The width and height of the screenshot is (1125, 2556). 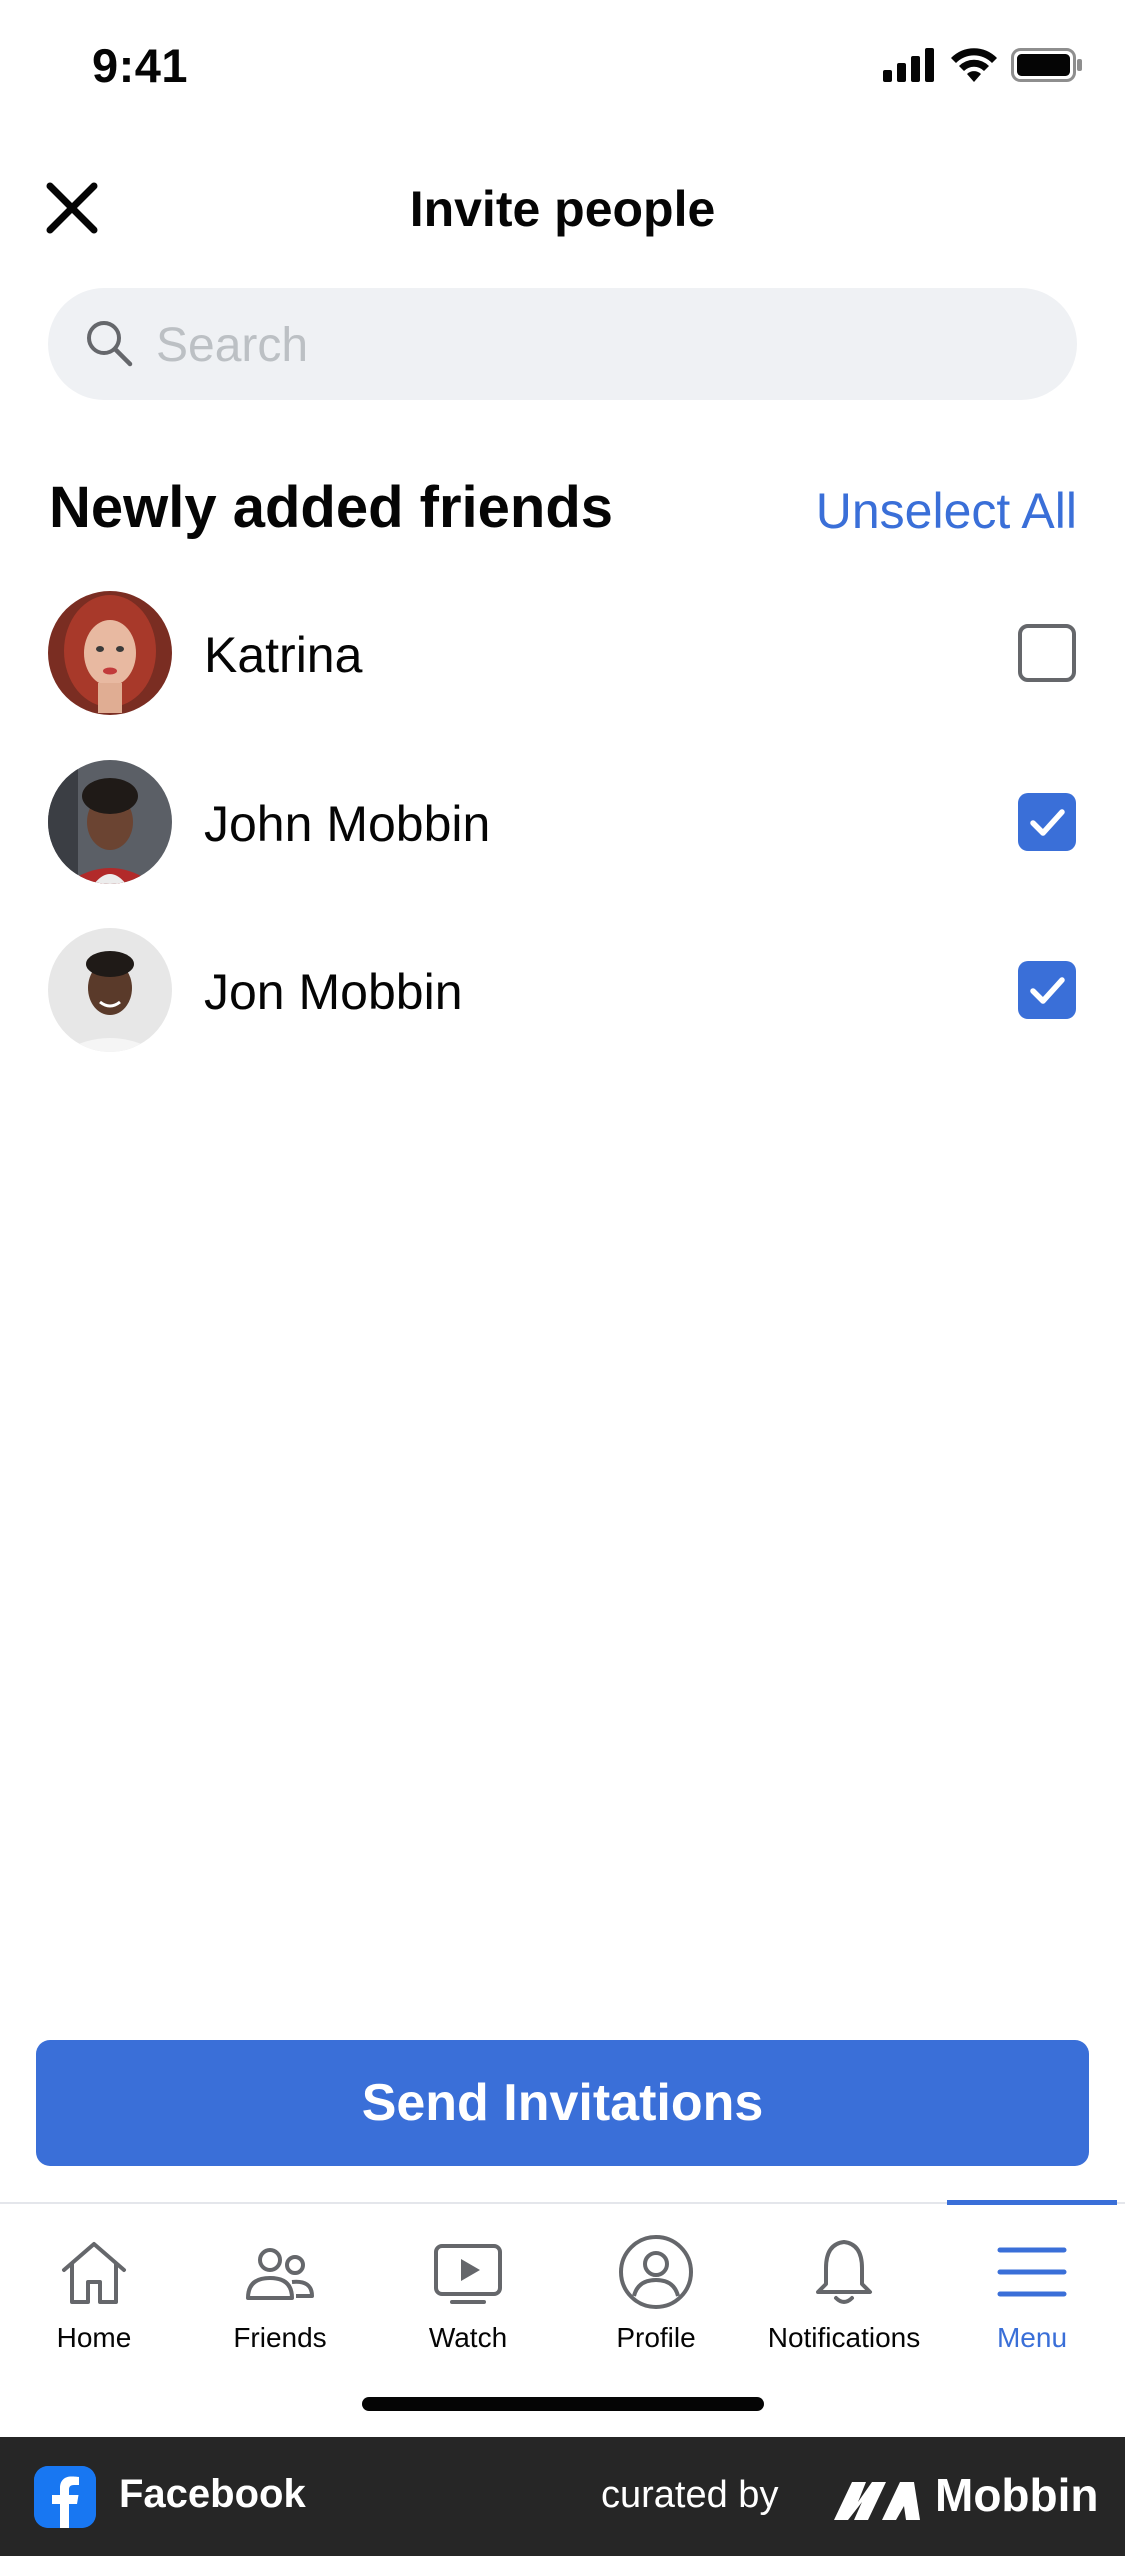 What do you see at coordinates (563, 2404) in the screenshot?
I see `home-indicator` at bounding box center [563, 2404].